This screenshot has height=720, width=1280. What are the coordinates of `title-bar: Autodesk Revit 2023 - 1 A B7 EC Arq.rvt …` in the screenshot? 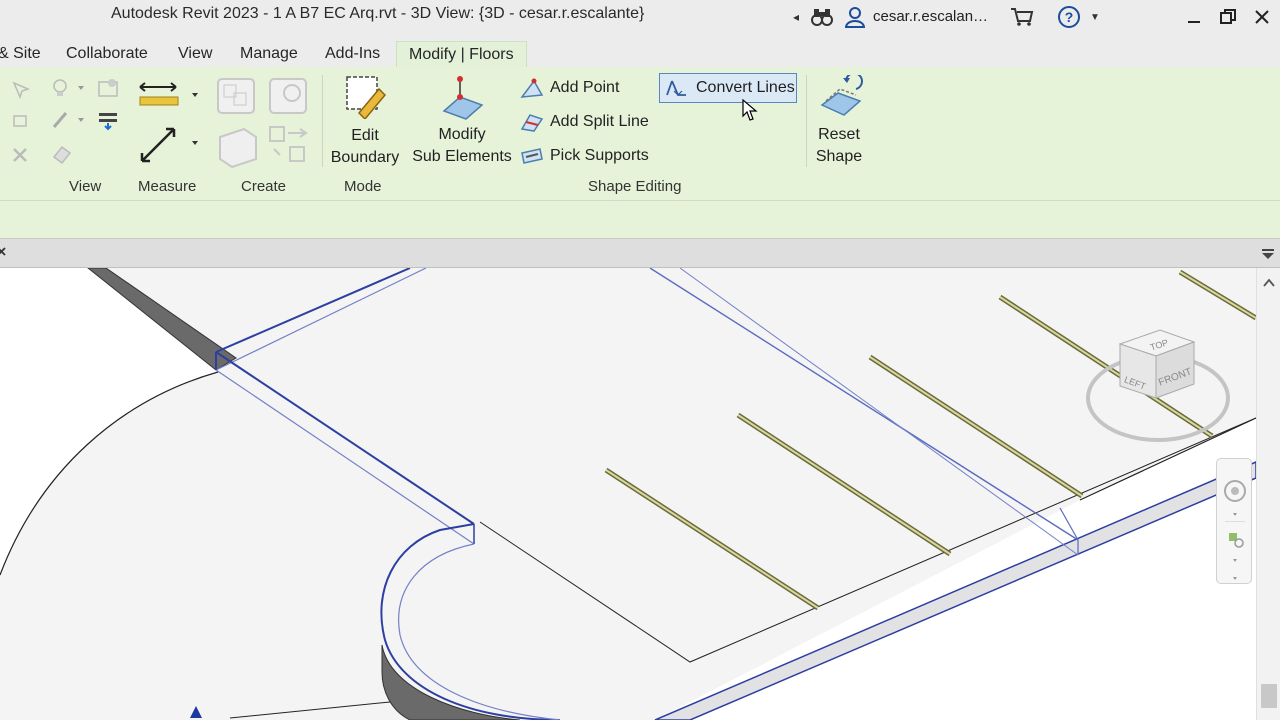 It's located at (640, 18).